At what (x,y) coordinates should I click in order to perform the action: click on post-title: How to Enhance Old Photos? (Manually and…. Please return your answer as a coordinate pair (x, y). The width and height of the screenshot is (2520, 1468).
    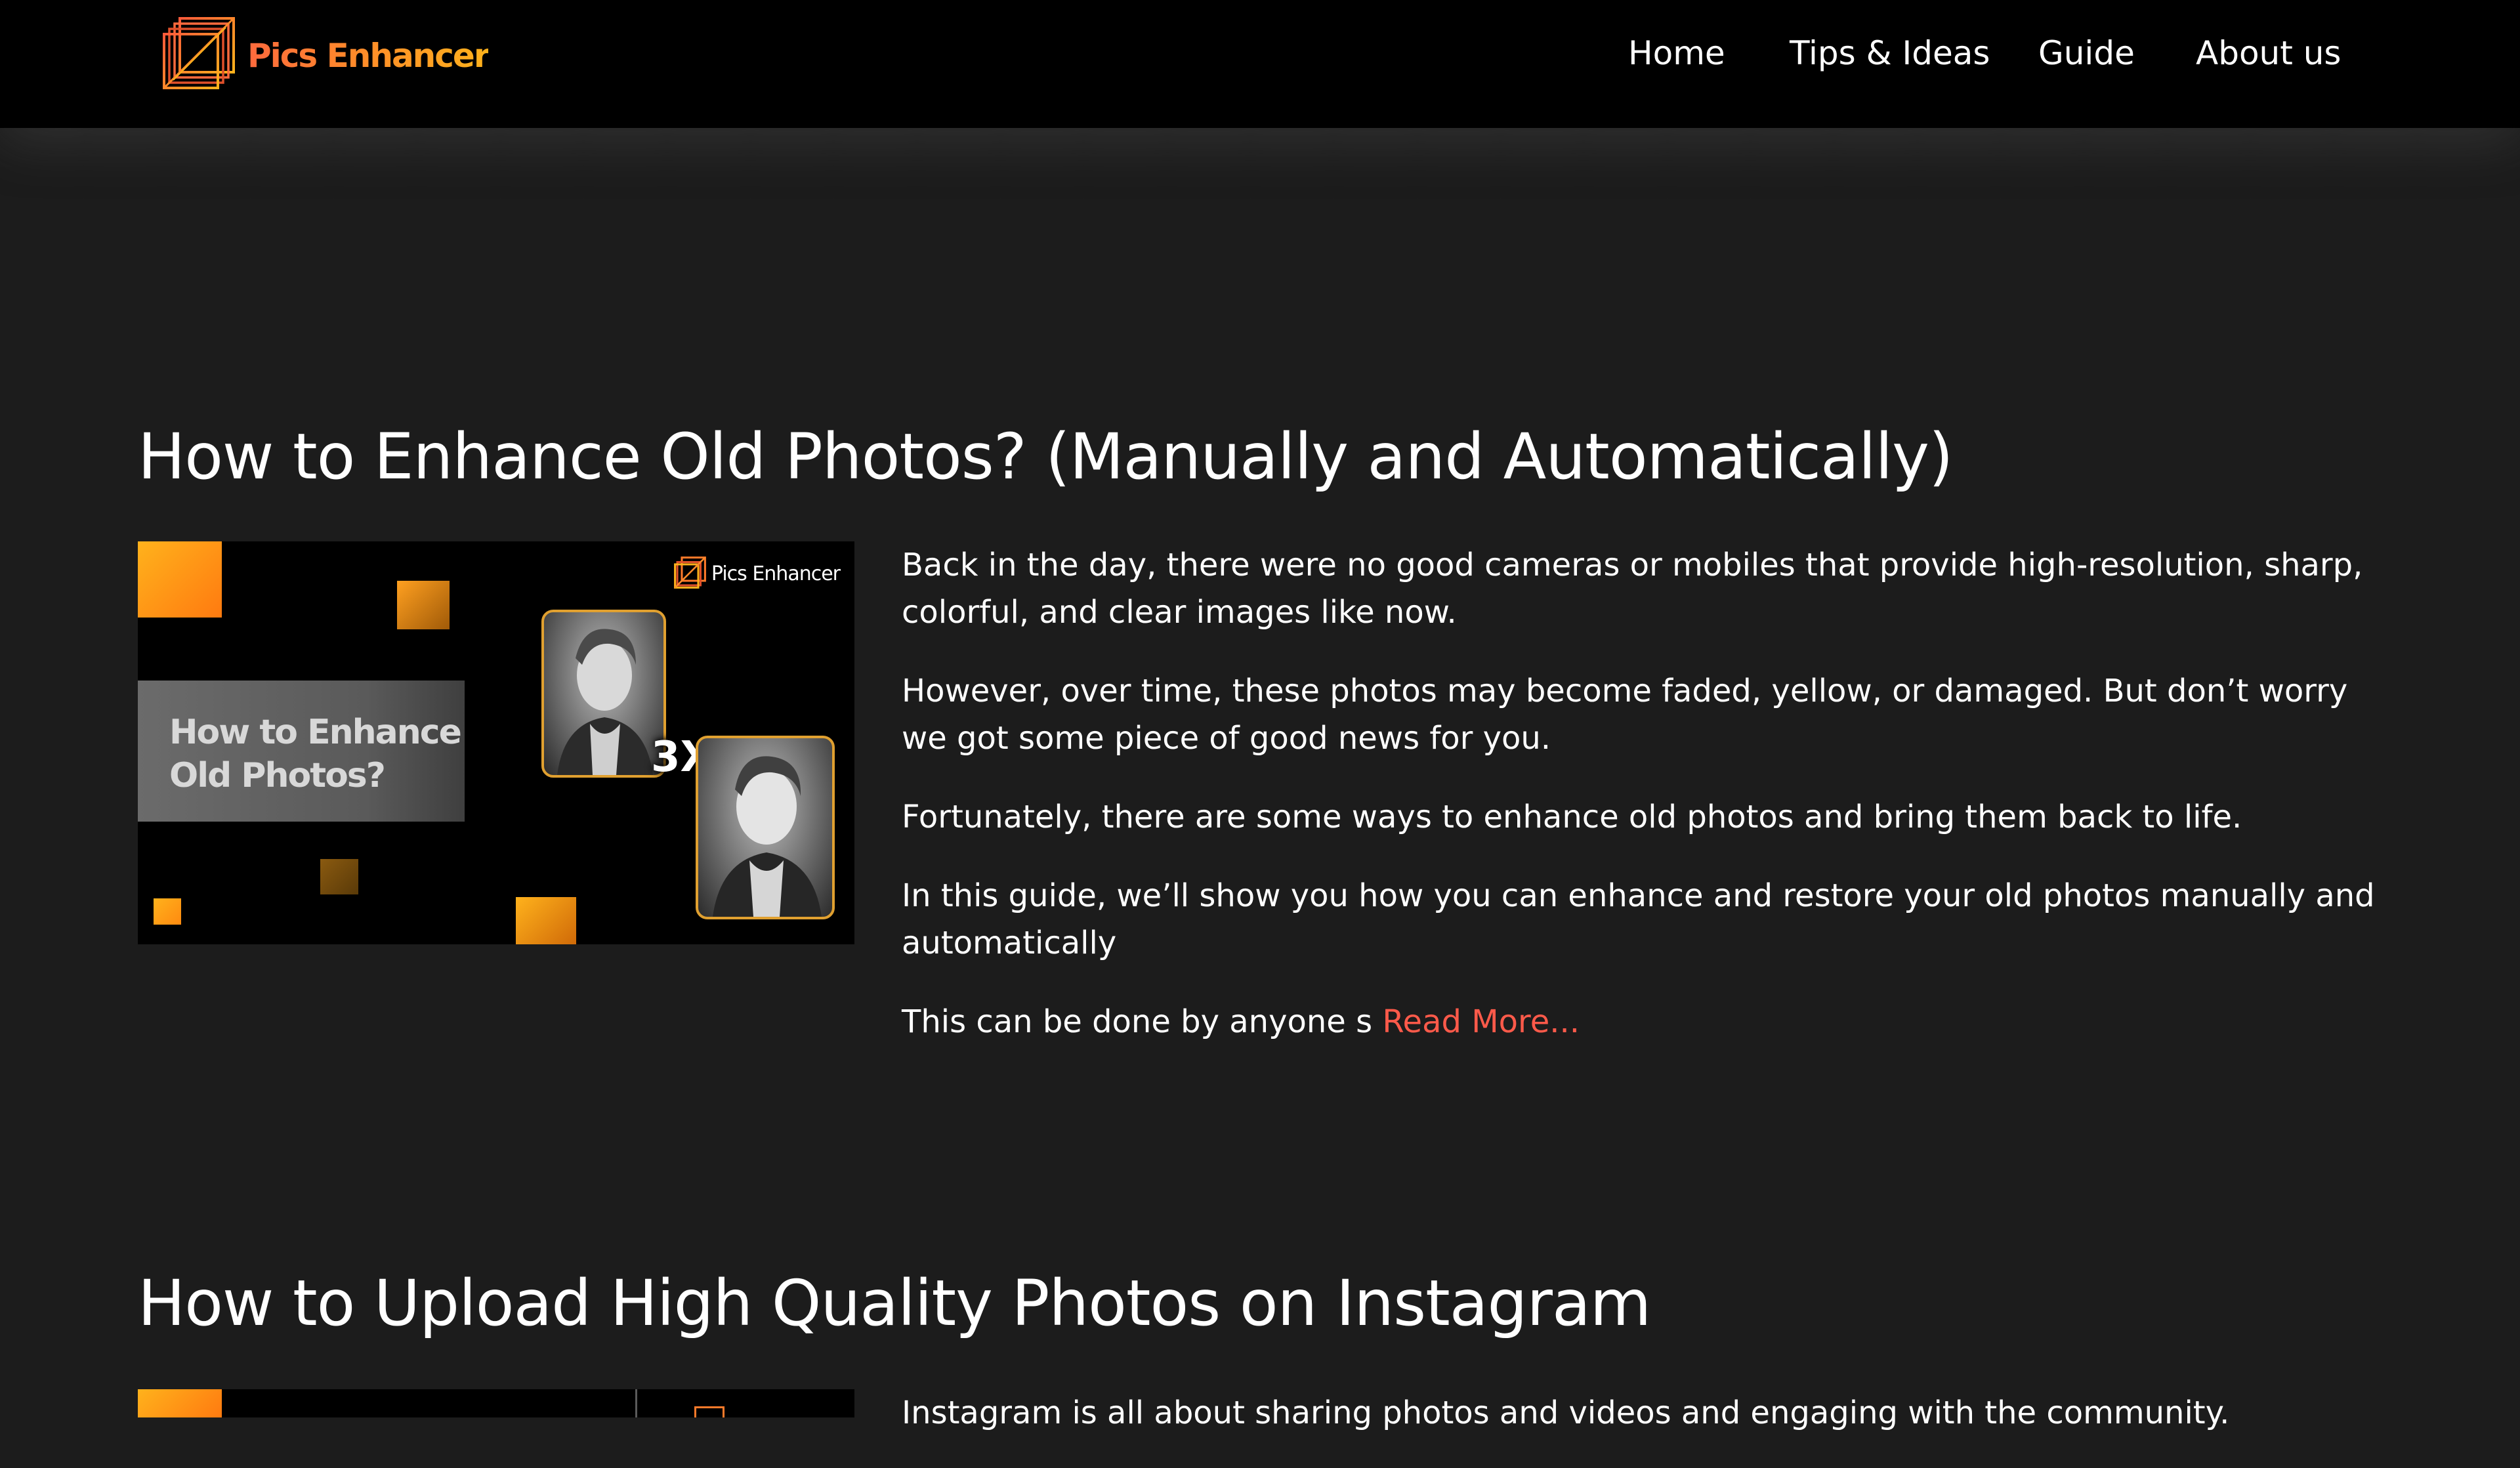
    Looking at the image, I should click on (1045, 457).